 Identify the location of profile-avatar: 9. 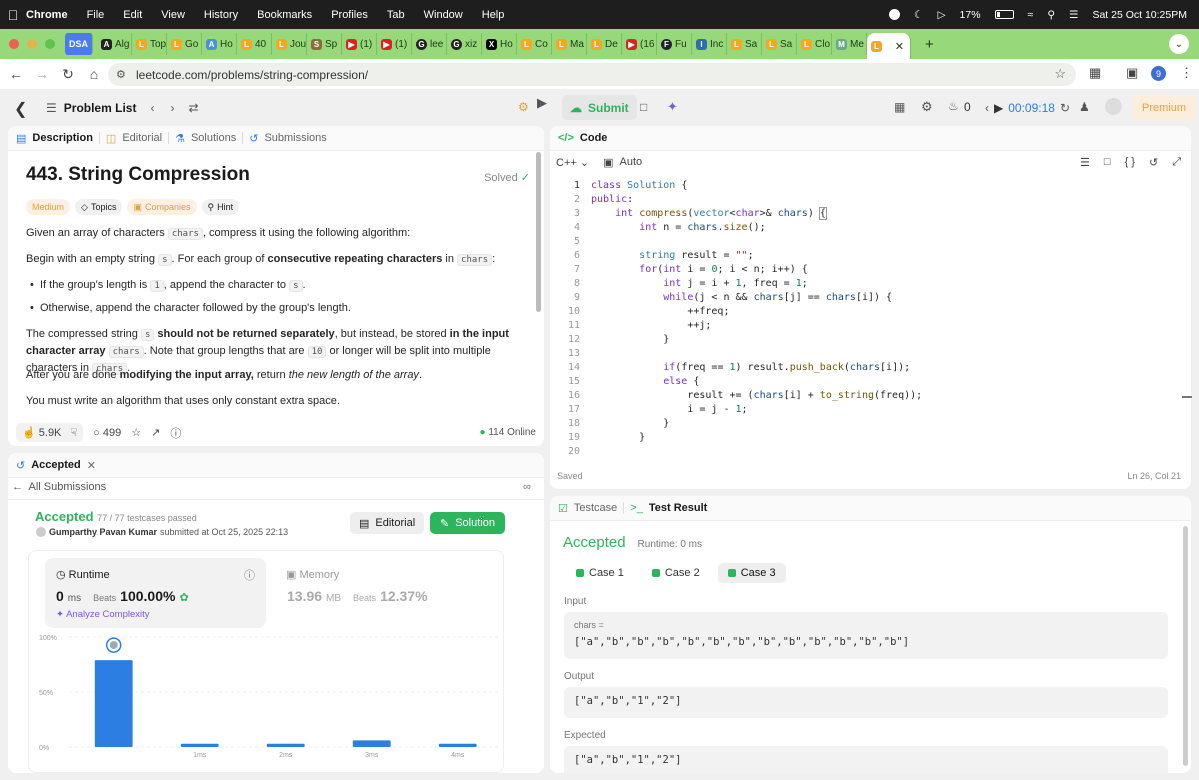
(1158, 73).